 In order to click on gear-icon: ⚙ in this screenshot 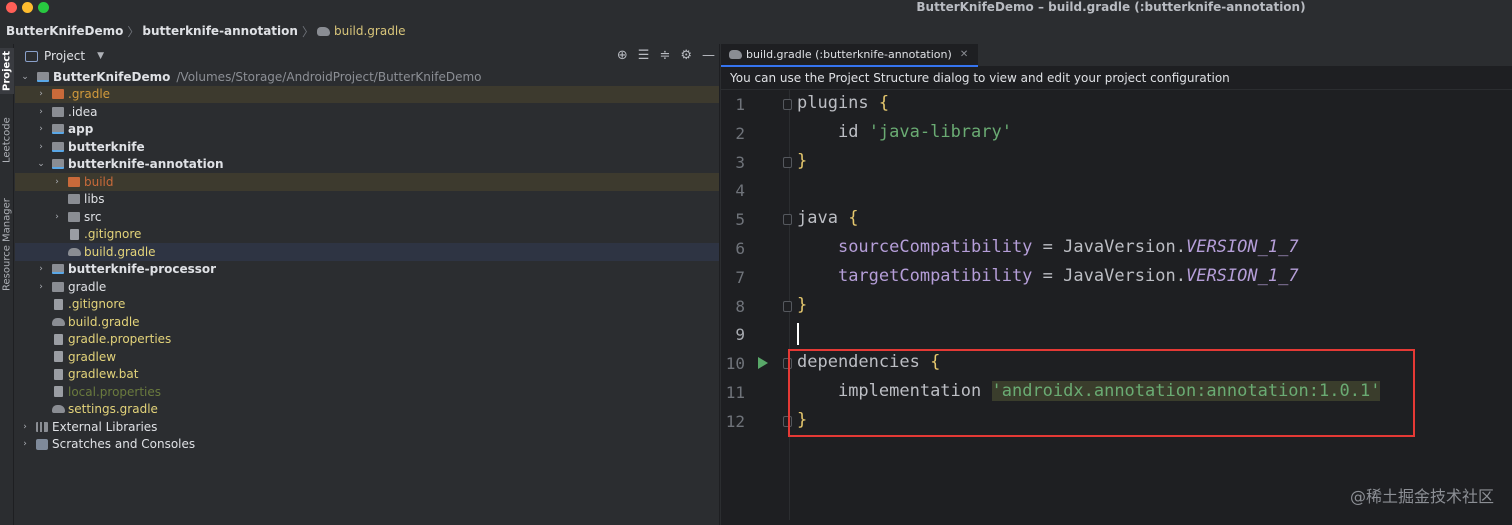, I will do `click(686, 55)`.